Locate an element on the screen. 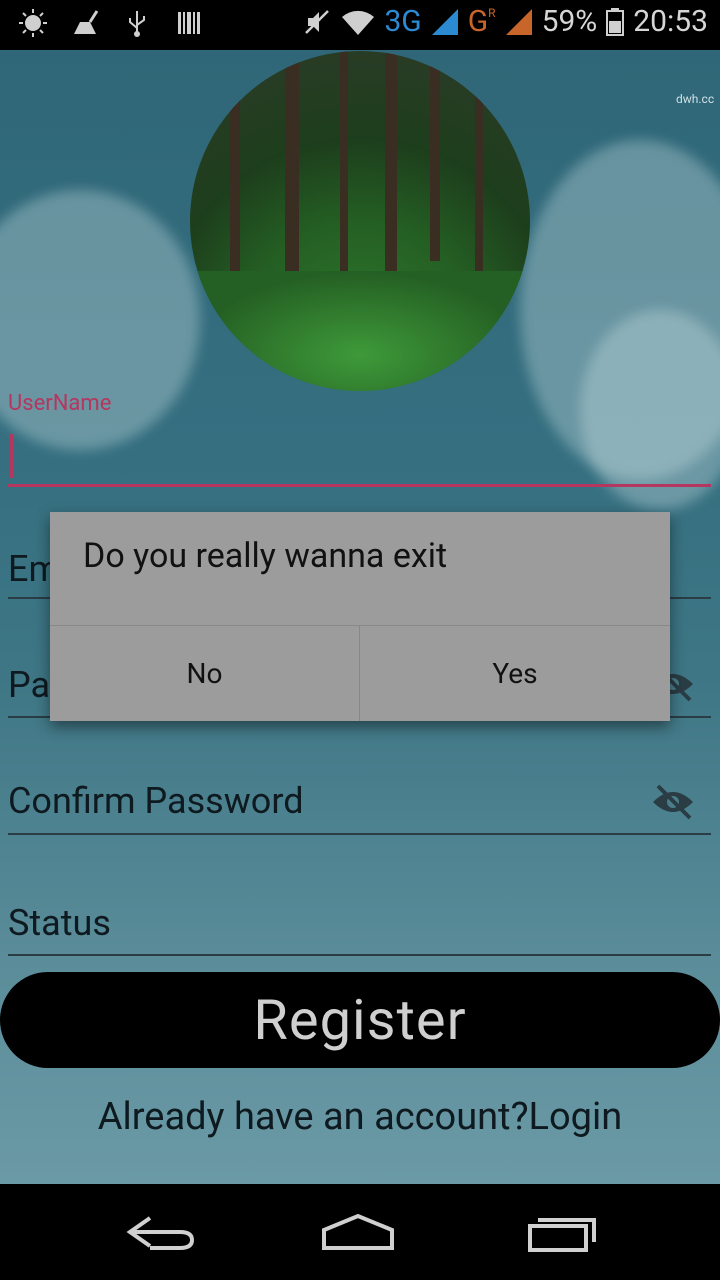 This screenshot has height=1280, width=720. network-3g-label: 3G is located at coordinates (403, 21).